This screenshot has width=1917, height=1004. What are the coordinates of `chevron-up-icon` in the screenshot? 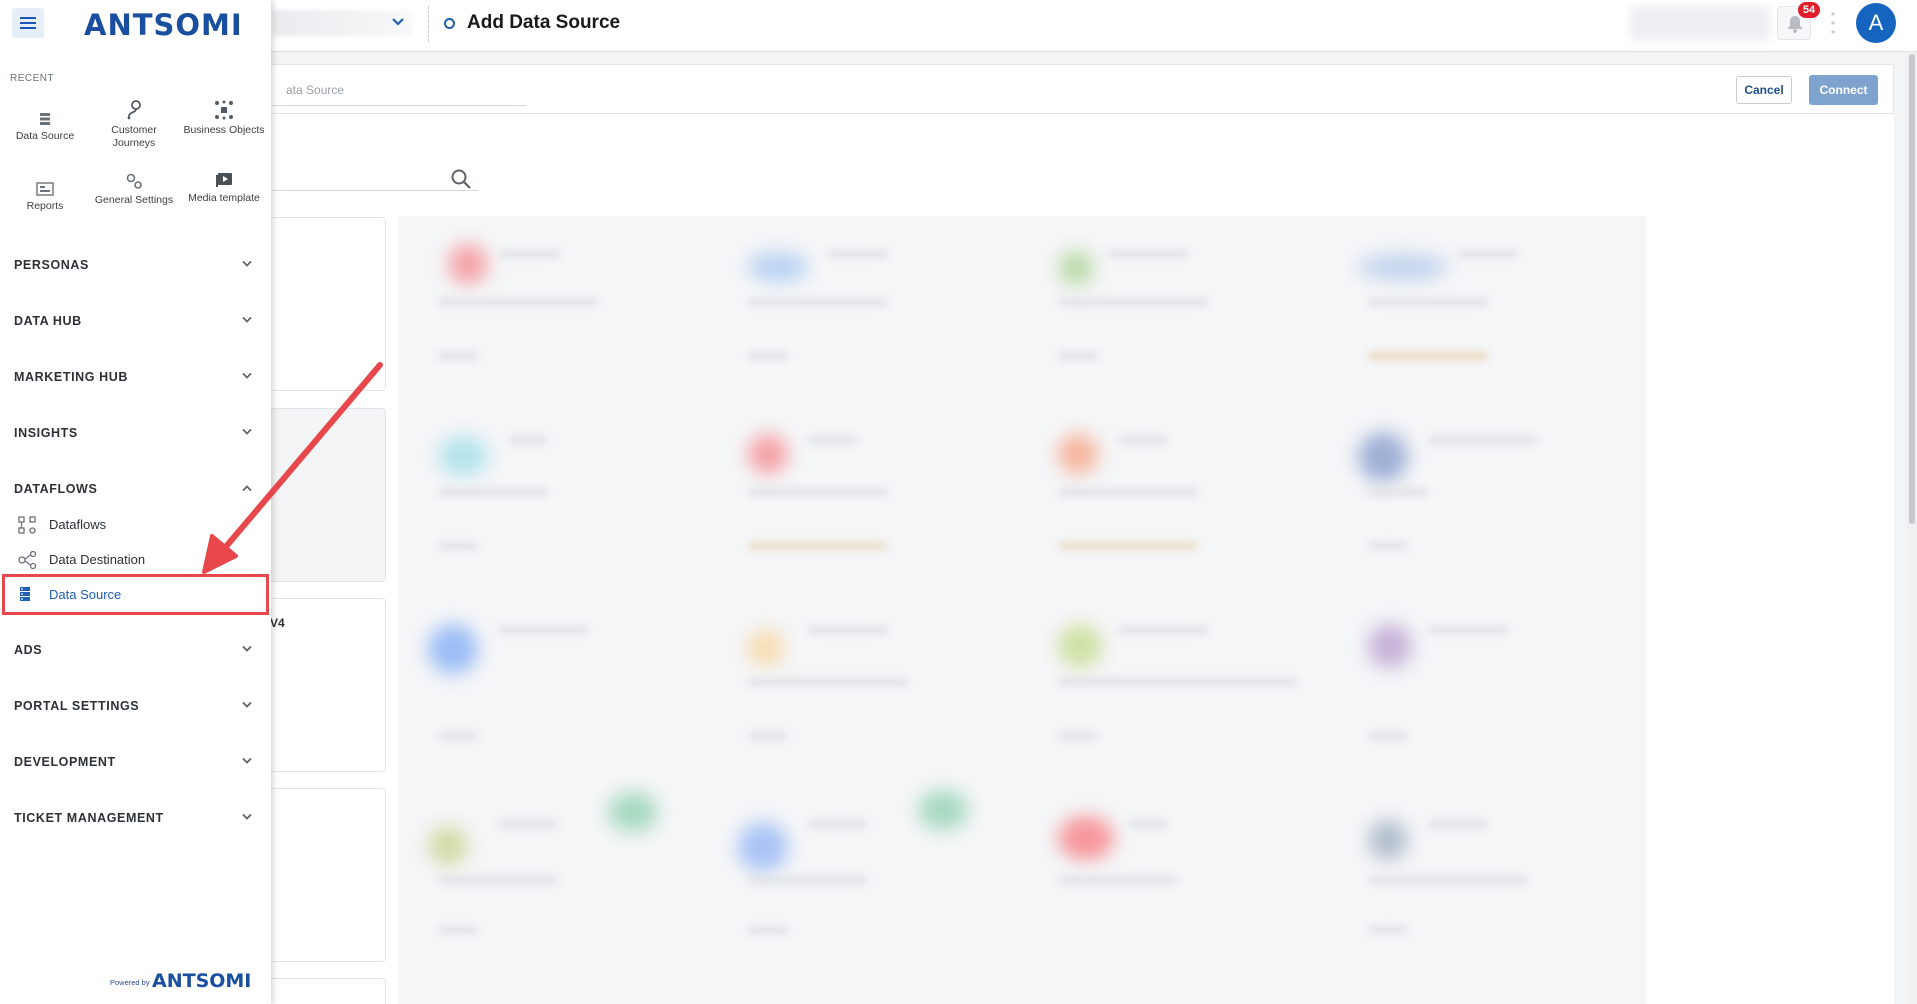 It's located at (247, 488).